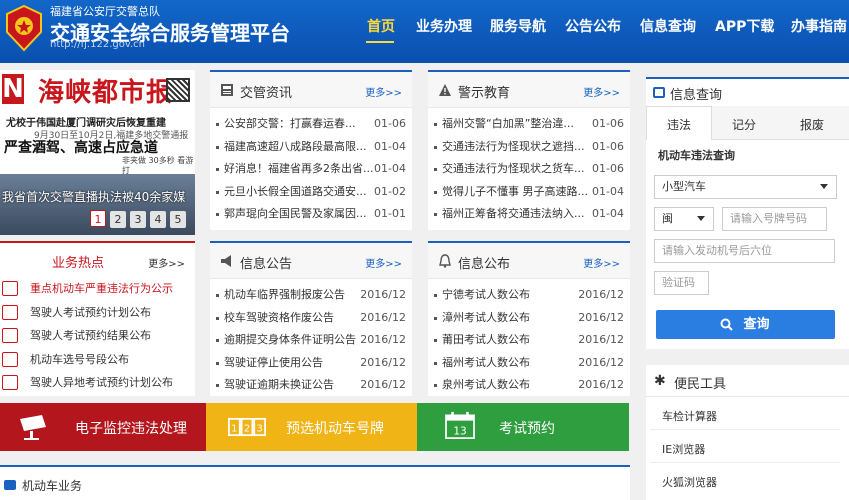  Describe the element at coordinates (529, 124) in the screenshot. I see `list-item: 福州交警“白加黑”整治違... 01-06` at that location.